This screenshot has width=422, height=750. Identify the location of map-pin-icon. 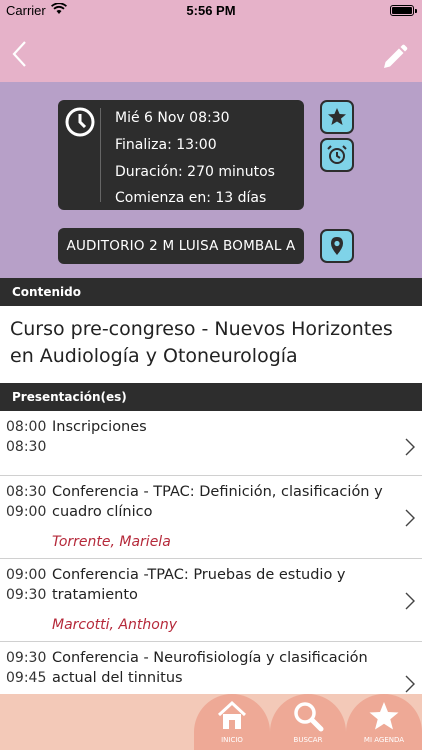
(337, 246).